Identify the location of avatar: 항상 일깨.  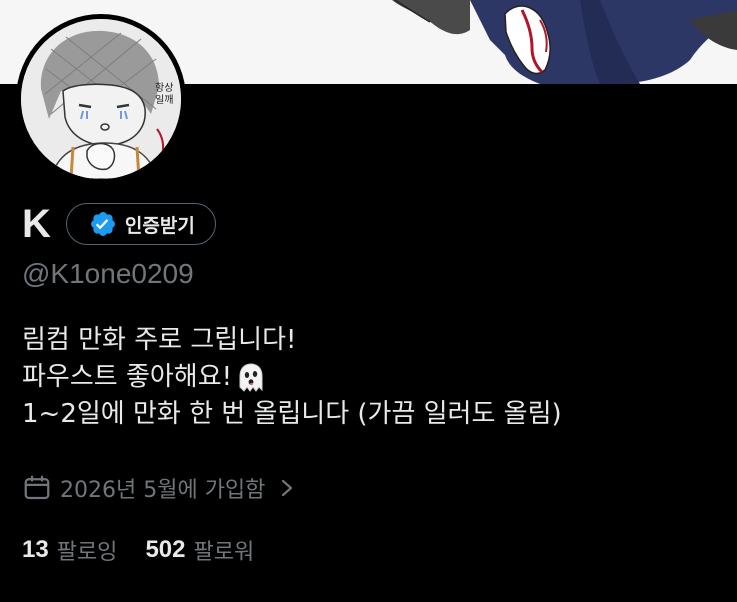
(101, 99).